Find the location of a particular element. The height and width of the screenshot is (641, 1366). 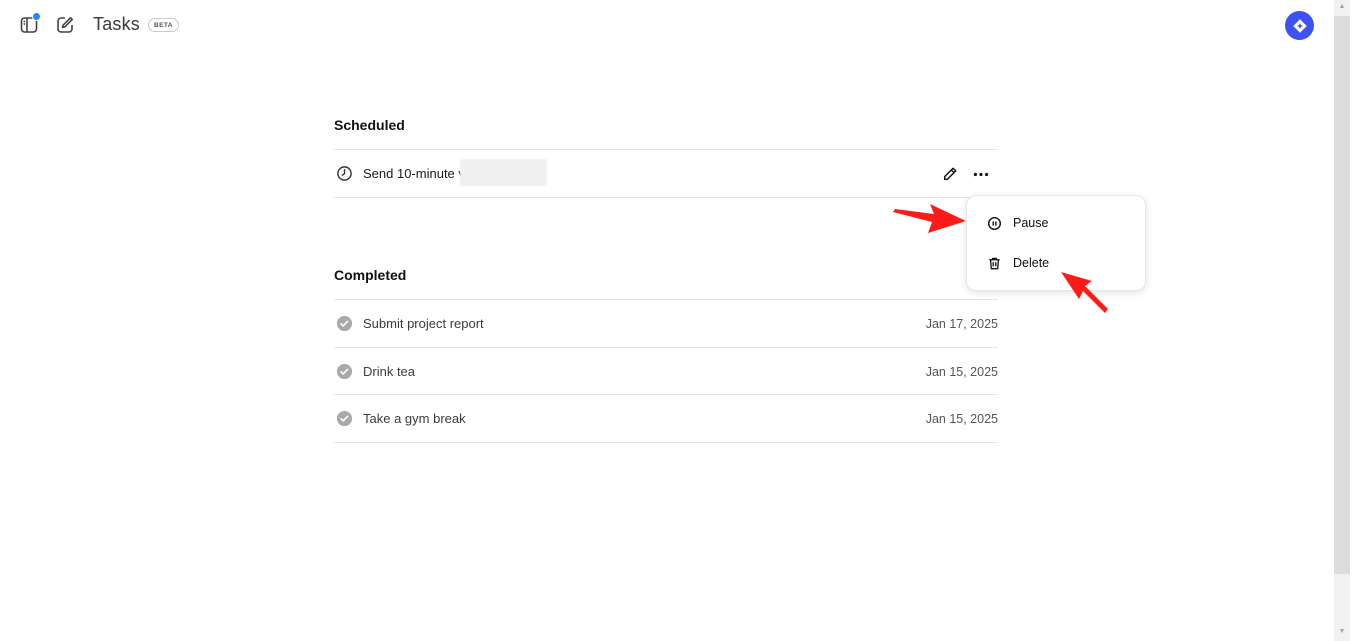

completed-section-title: Completed is located at coordinates (370, 275).